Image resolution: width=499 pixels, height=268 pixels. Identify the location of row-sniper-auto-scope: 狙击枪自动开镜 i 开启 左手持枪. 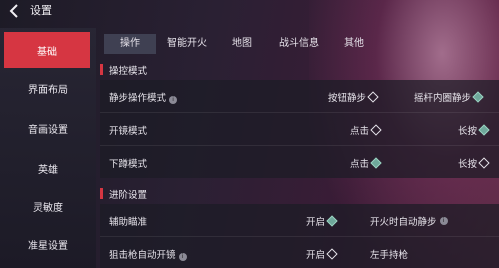
(299, 254).